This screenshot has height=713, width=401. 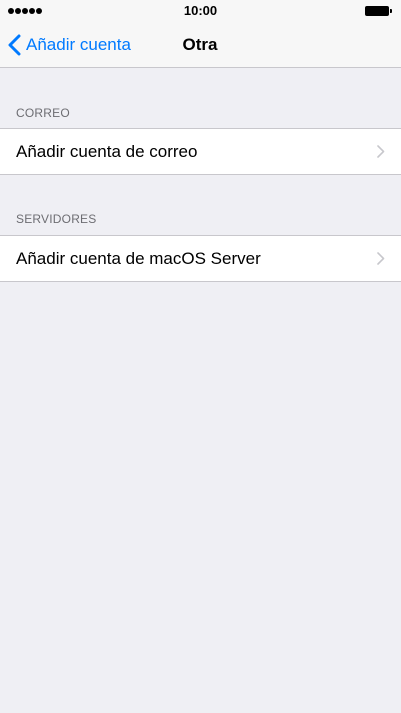 What do you see at coordinates (138, 258) in the screenshot?
I see `add-macos-server-account-label: Añadir cuenta de macOS Server` at bounding box center [138, 258].